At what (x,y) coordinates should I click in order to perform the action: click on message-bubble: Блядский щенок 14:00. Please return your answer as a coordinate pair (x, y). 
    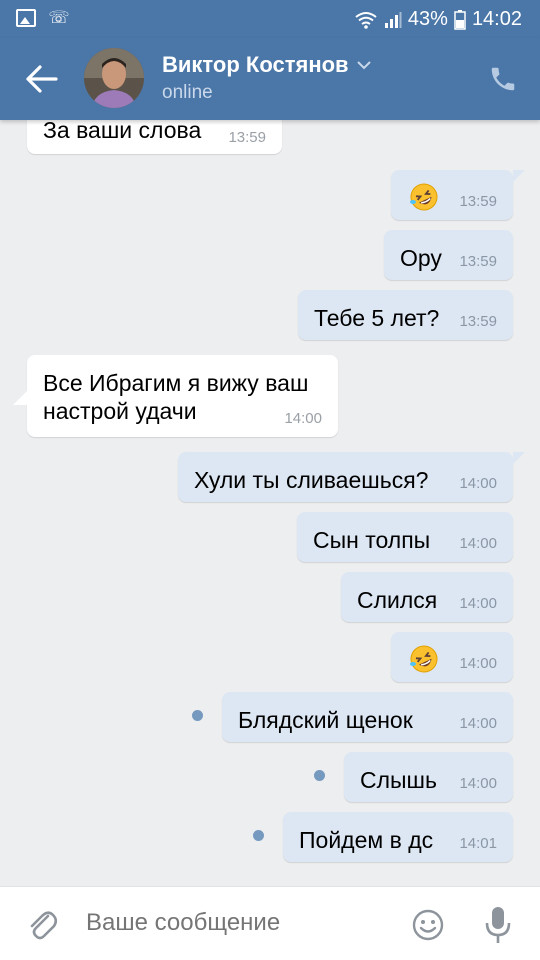
    Looking at the image, I should click on (367, 717).